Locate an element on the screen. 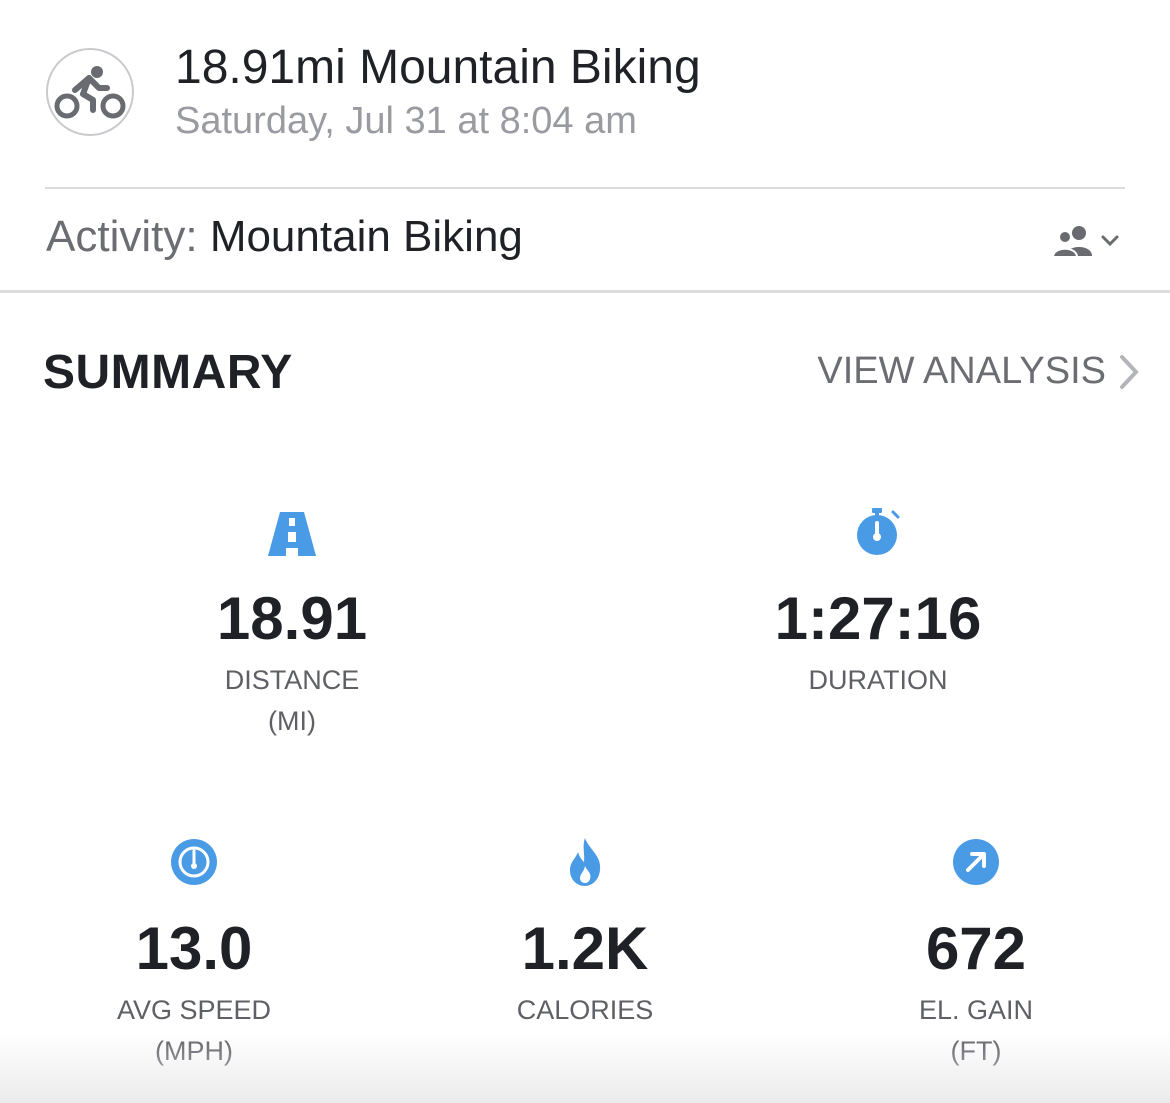 The width and height of the screenshot is (1170, 1103). activity-type-value: Mountain Biking is located at coordinates (366, 236).